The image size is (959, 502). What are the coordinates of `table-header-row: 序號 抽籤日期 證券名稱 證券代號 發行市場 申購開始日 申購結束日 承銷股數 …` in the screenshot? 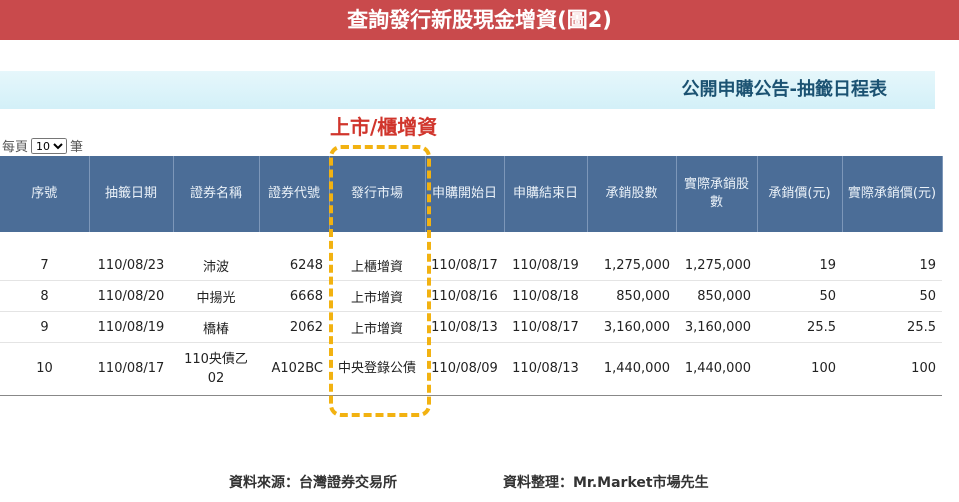 It's located at (471, 194).